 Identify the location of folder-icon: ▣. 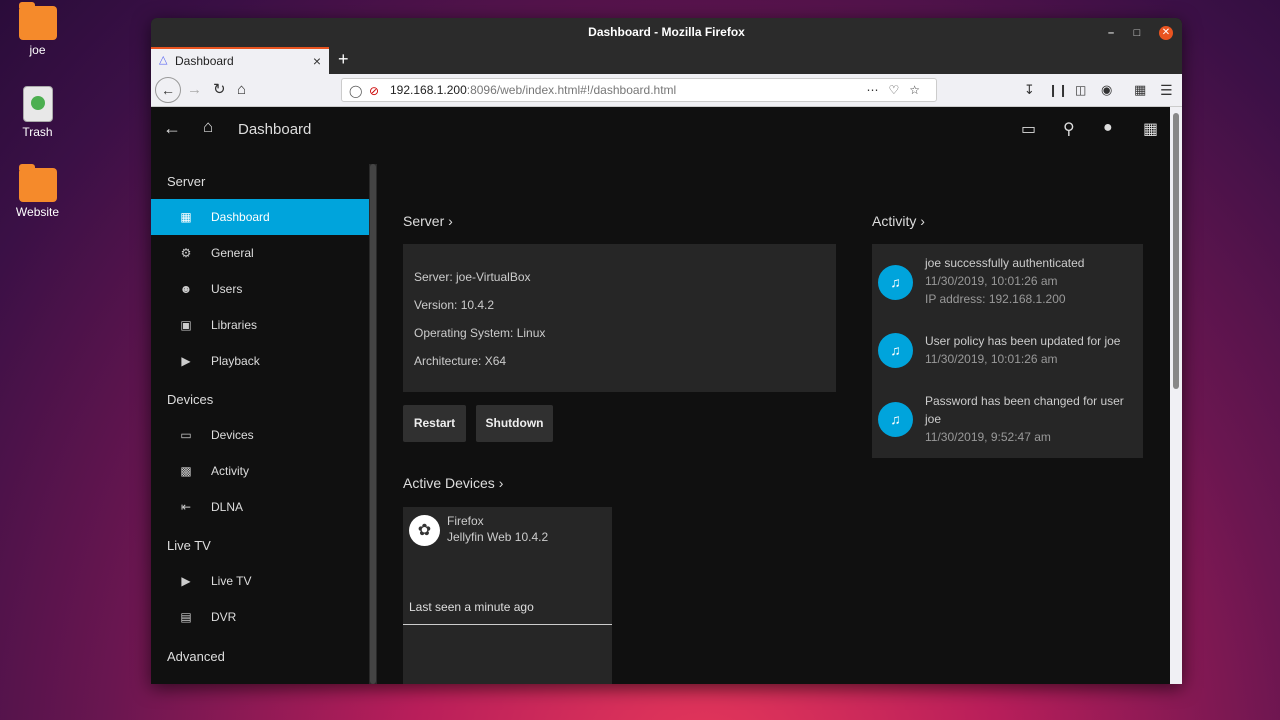
(186, 325).